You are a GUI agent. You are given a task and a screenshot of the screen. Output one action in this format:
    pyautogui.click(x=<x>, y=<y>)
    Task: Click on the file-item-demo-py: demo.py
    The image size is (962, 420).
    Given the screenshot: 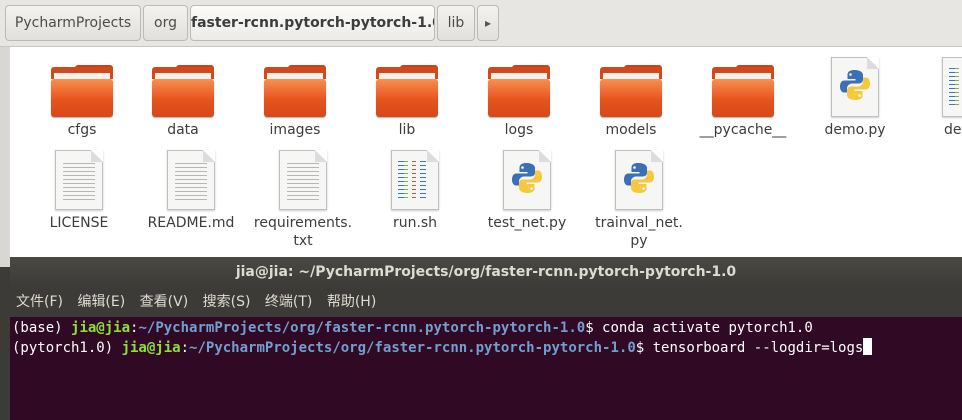 What is the action you would take?
    pyautogui.click(x=855, y=98)
    